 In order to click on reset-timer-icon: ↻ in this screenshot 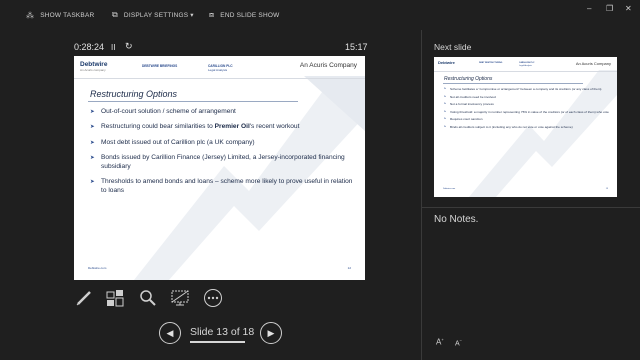, I will do `click(129, 46)`.